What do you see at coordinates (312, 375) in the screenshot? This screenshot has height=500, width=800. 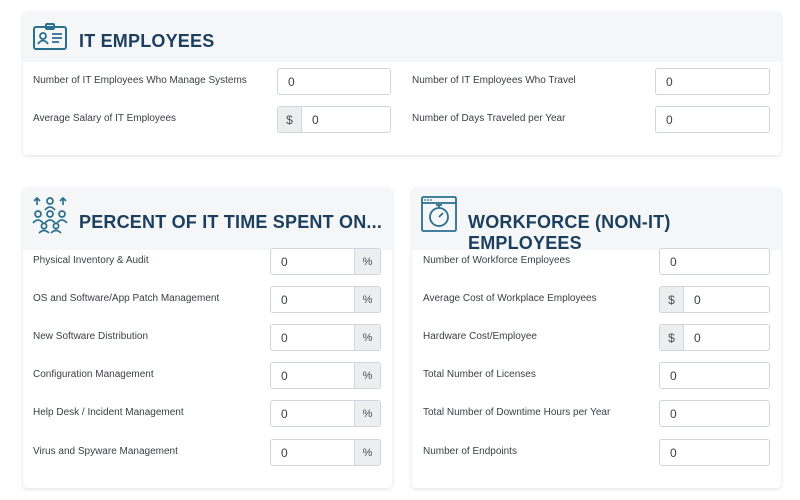 I see `configuration-management-input` at bounding box center [312, 375].